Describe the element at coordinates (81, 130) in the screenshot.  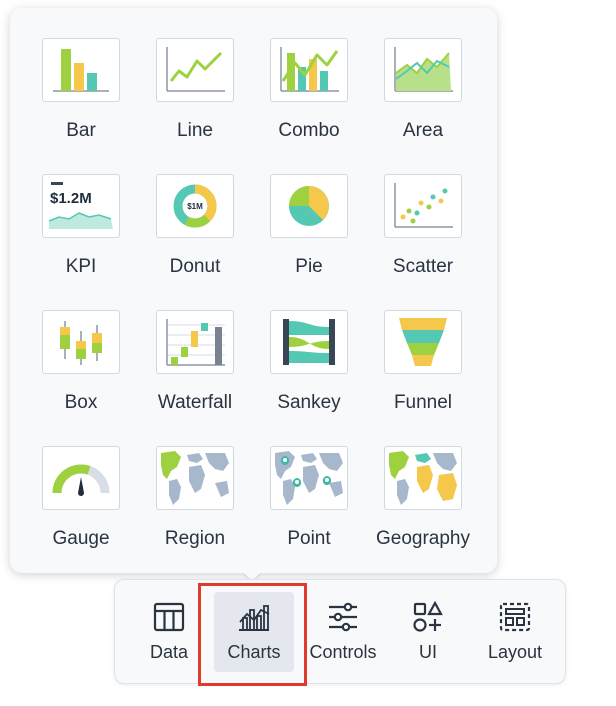
I see `chart-tile-label: Bar` at that location.